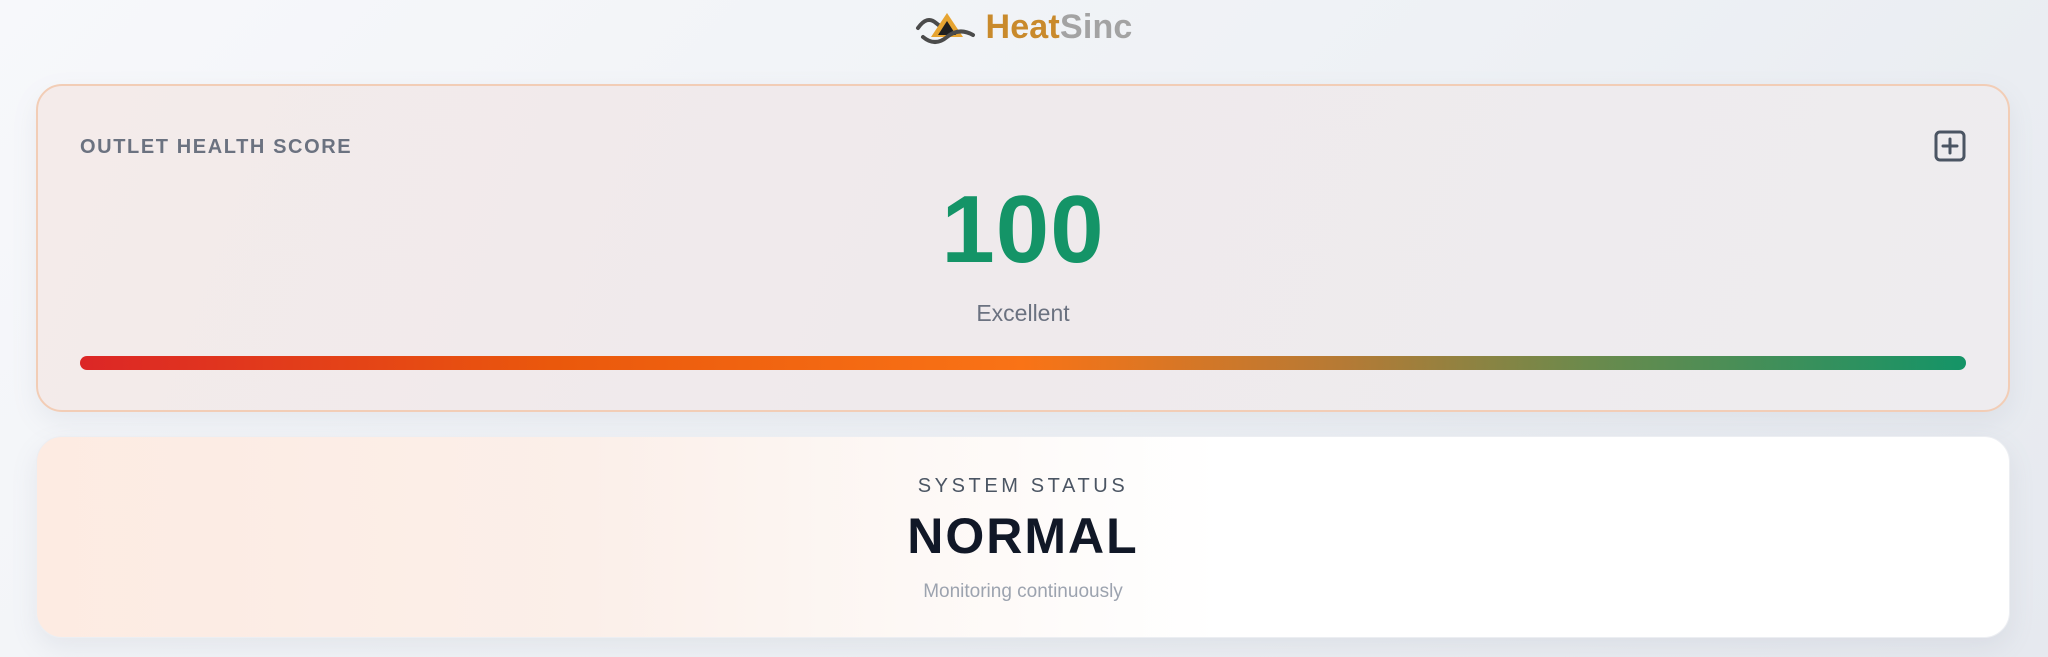 The image size is (2048, 657). Describe the element at coordinates (1023, 229) in the screenshot. I see `health-score-value: 100` at that location.